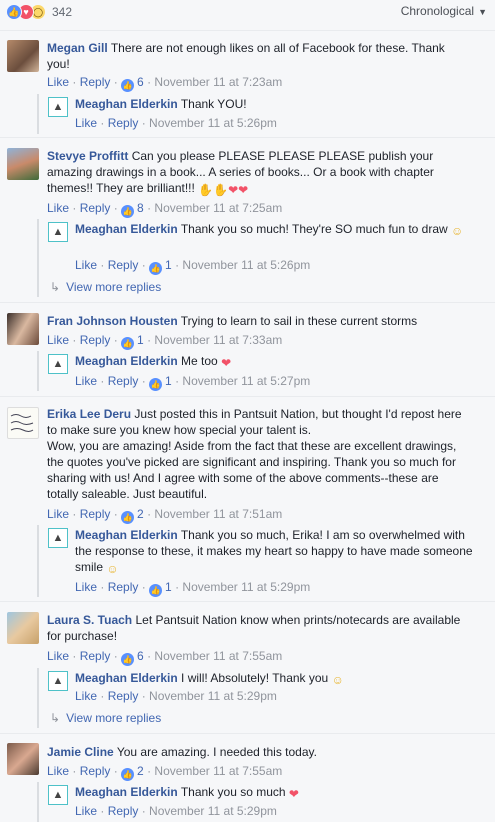  What do you see at coordinates (89, 620) in the screenshot?
I see `comment-author: Laura S. Tuach` at bounding box center [89, 620].